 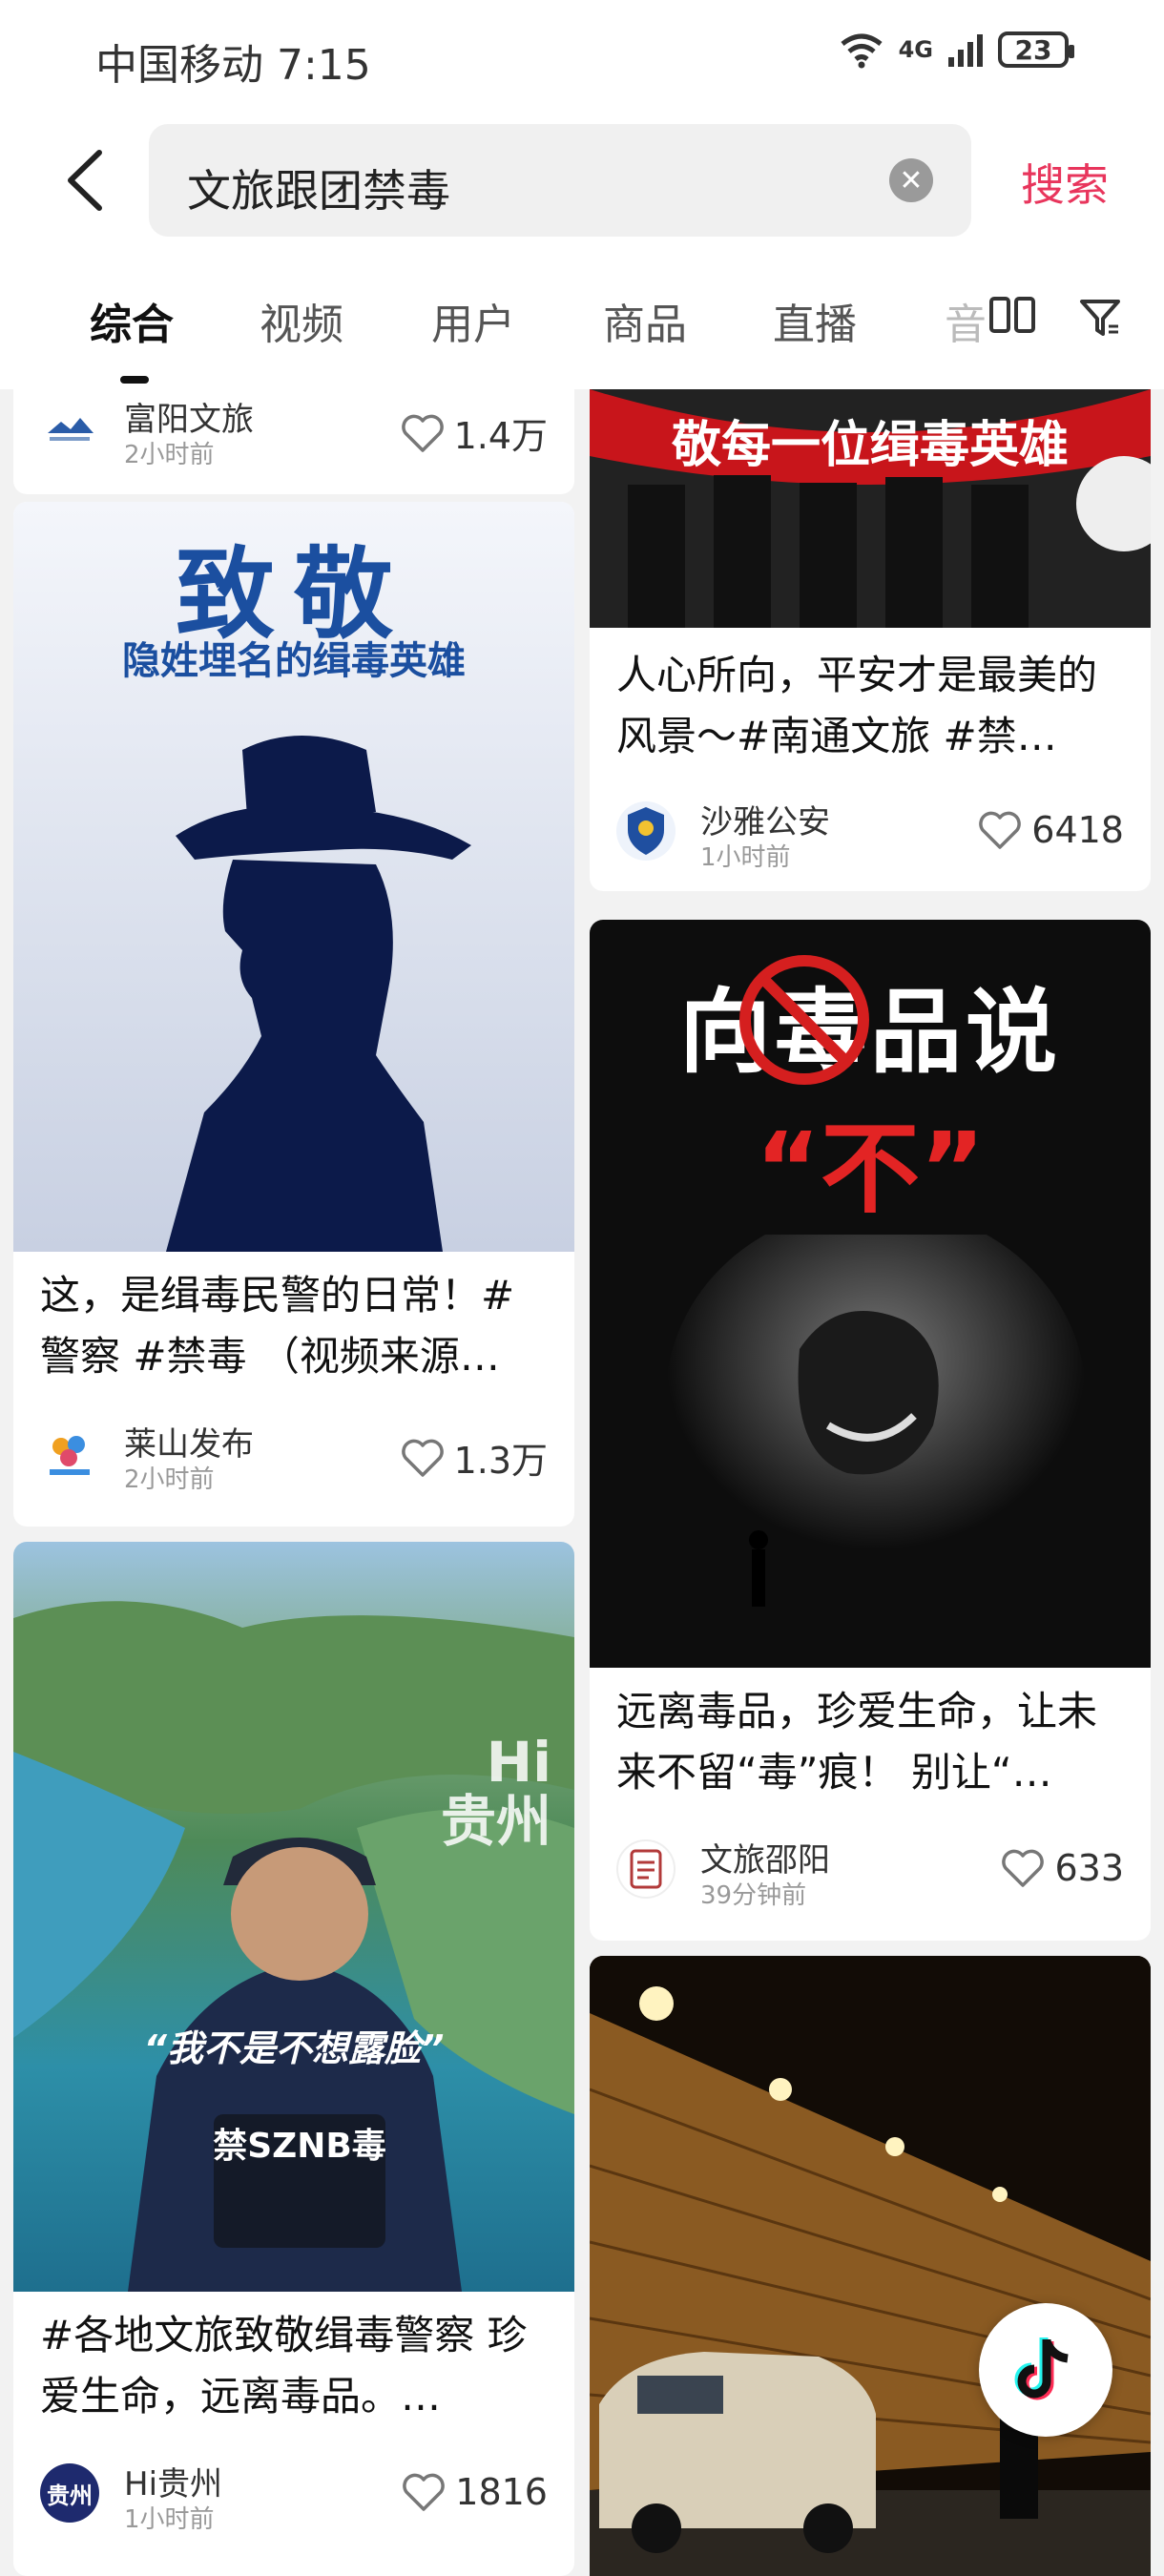 What do you see at coordinates (301, 320) in the screenshot?
I see `tab-video: 视频` at bounding box center [301, 320].